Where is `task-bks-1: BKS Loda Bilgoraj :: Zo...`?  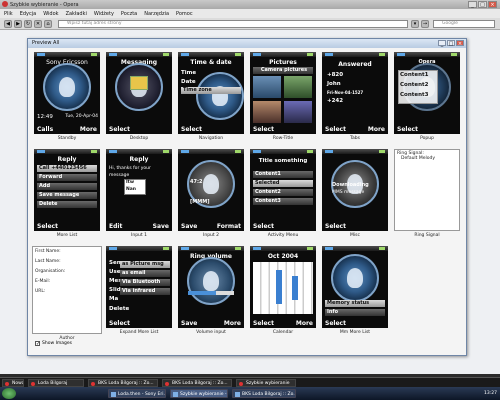 task-bks-1: BKS Loda Bilgoraj :: Zo... is located at coordinates (123, 383).